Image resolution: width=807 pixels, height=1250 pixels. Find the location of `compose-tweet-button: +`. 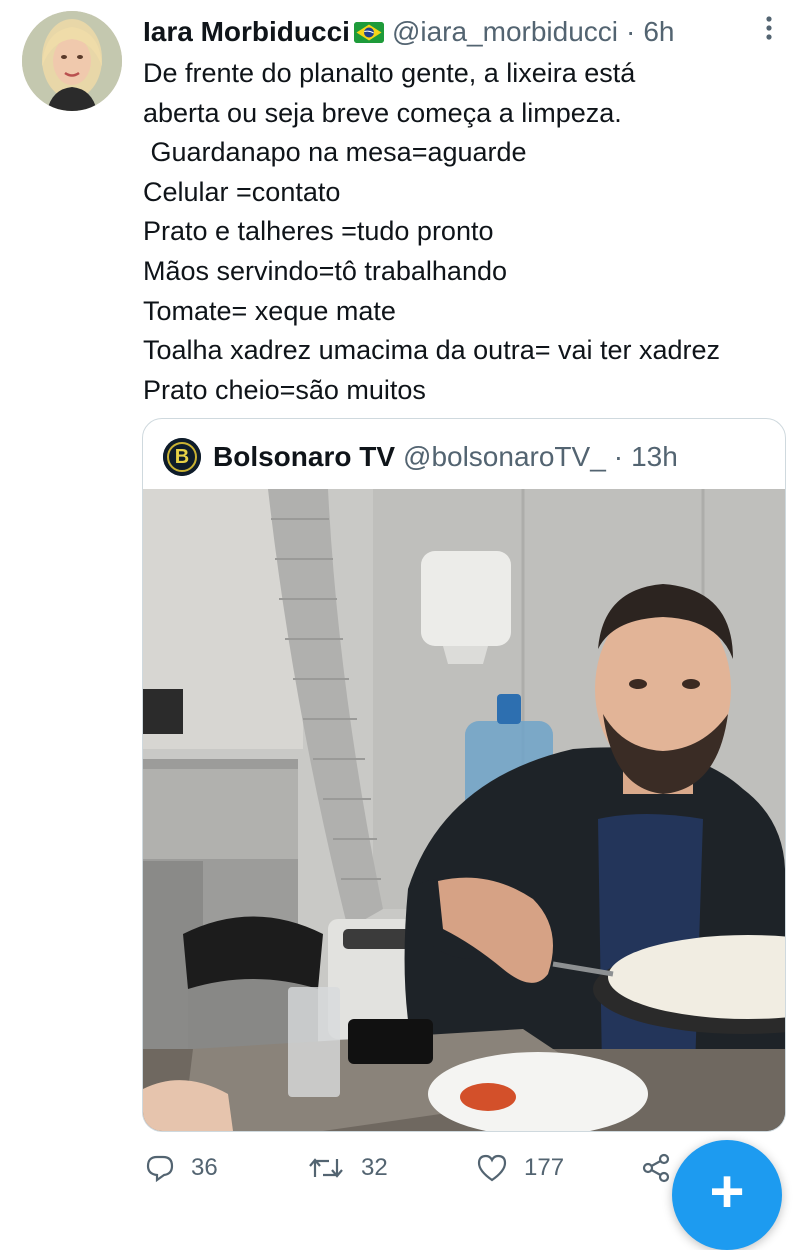

compose-tweet-button: + is located at coordinates (727, 1195).